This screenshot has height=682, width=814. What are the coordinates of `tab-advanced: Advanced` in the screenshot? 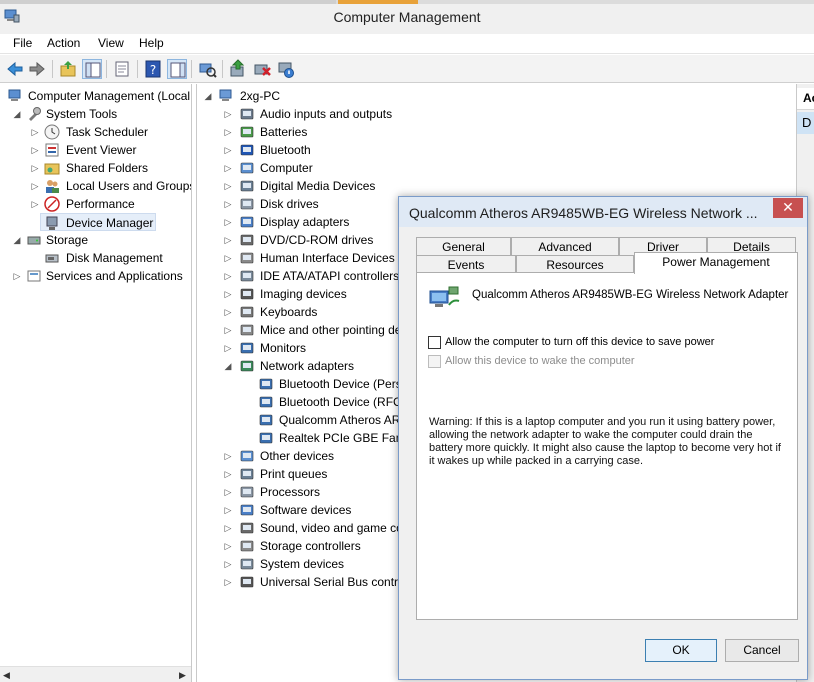 It's located at (565, 246).